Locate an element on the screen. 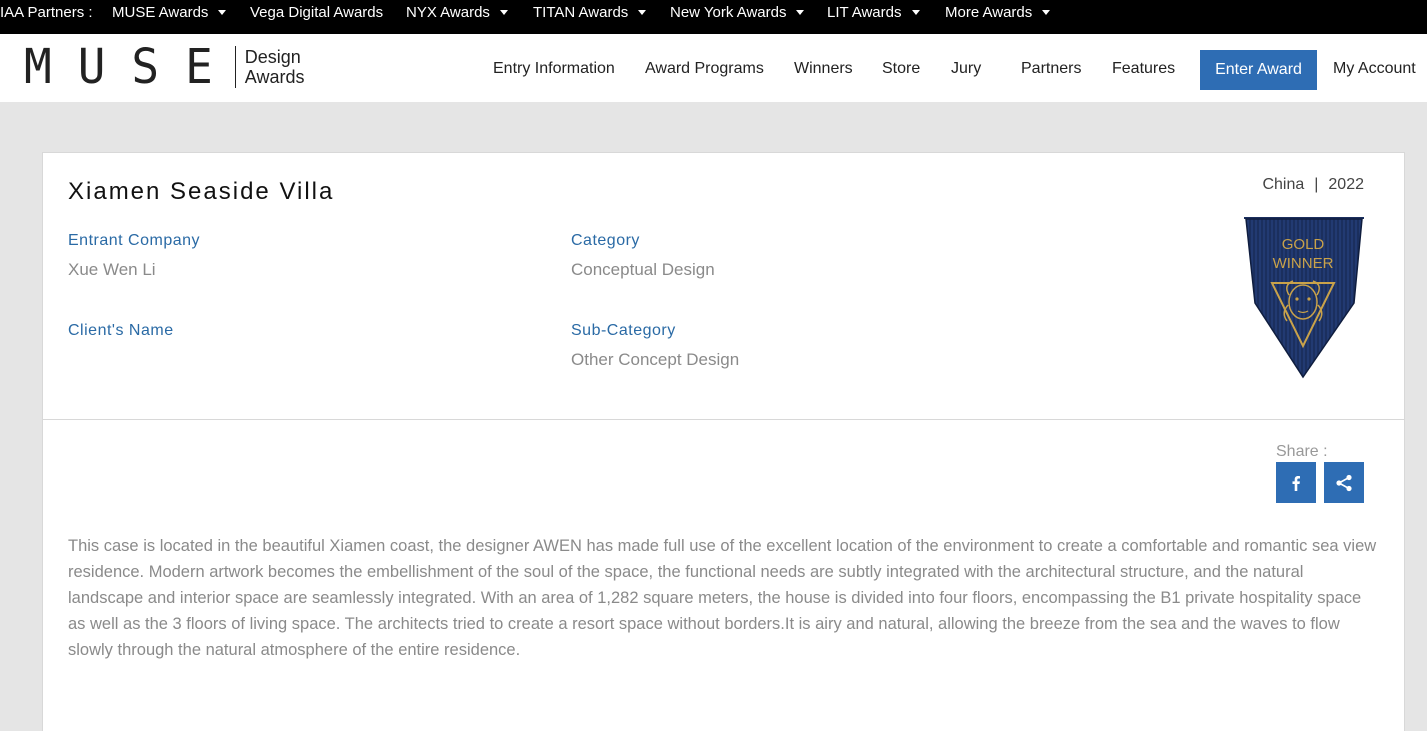 Image resolution: width=1427 pixels, height=731 pixels. nav-winners: Winners is located at coordinates (823, 69).